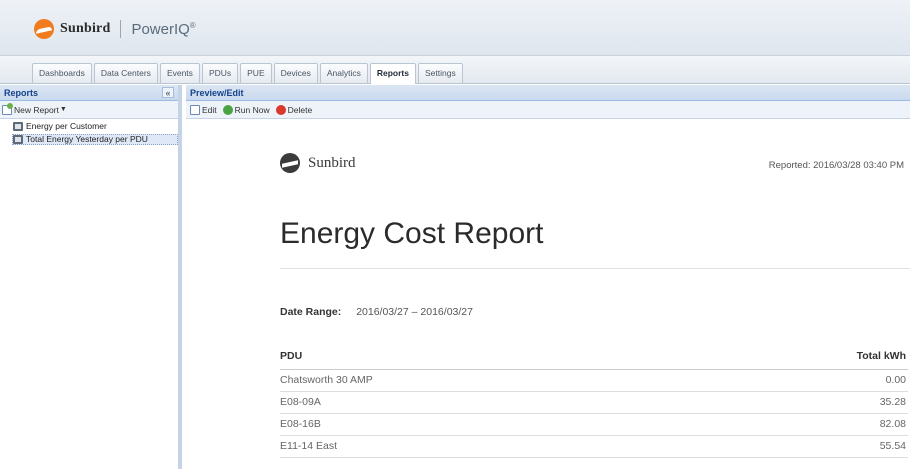  I want to click on title-divider, so click(595, 268).